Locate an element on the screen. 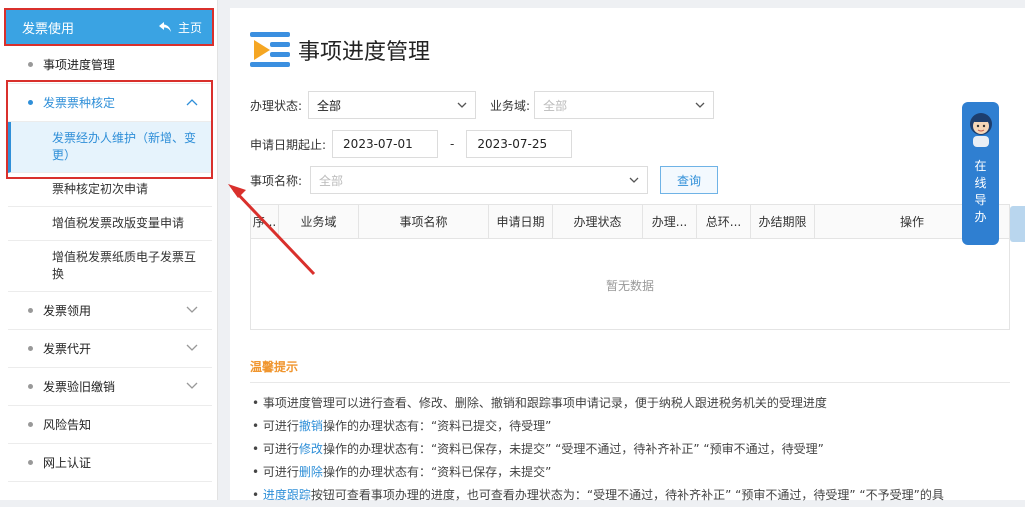  status-label: 办理状态: is located at coordinates (276, 105).